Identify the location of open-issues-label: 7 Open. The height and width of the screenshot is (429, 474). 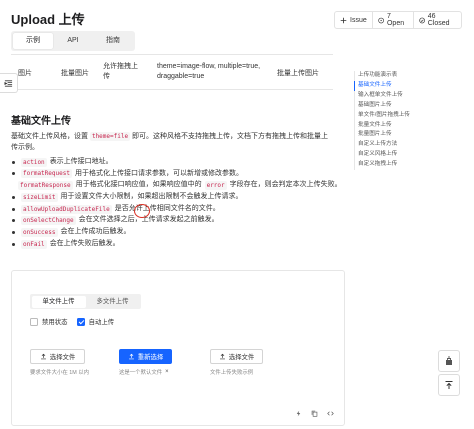
(395, 20).